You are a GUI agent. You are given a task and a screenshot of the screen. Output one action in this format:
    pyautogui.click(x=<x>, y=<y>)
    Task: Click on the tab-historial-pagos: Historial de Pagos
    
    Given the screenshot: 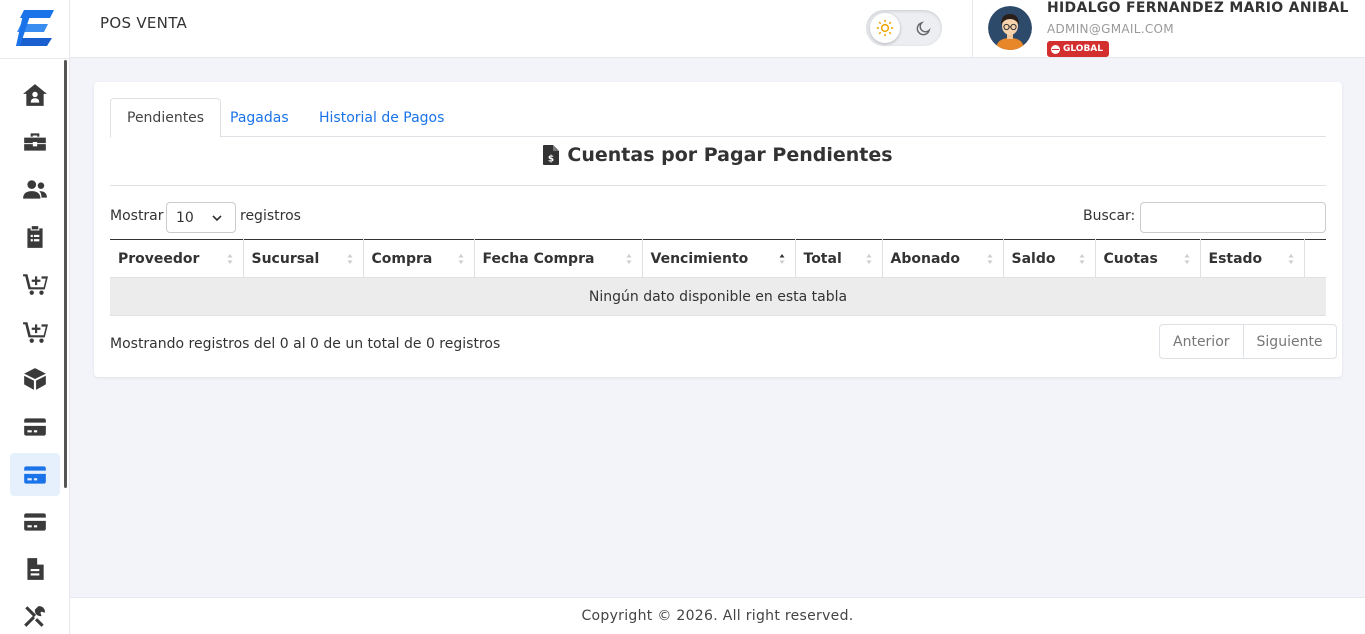 What is the action you would take?
    pyautogui.click(x=381, y=117)
    